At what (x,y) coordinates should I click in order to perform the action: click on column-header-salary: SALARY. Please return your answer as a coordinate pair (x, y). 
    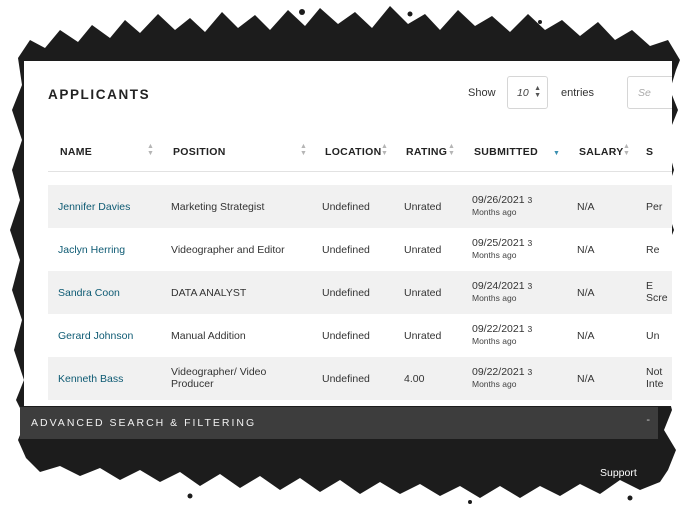
    Looking at the image, I should click on (601, 152).